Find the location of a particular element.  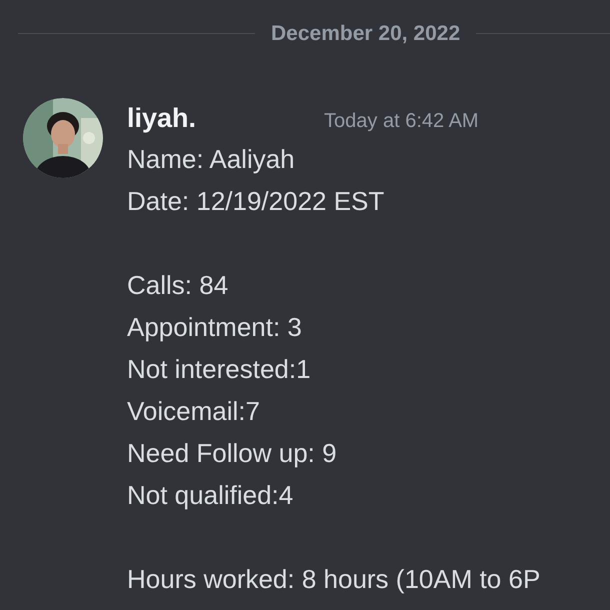

message-line: Voicemail:7 is located at coordinates (194, 411).